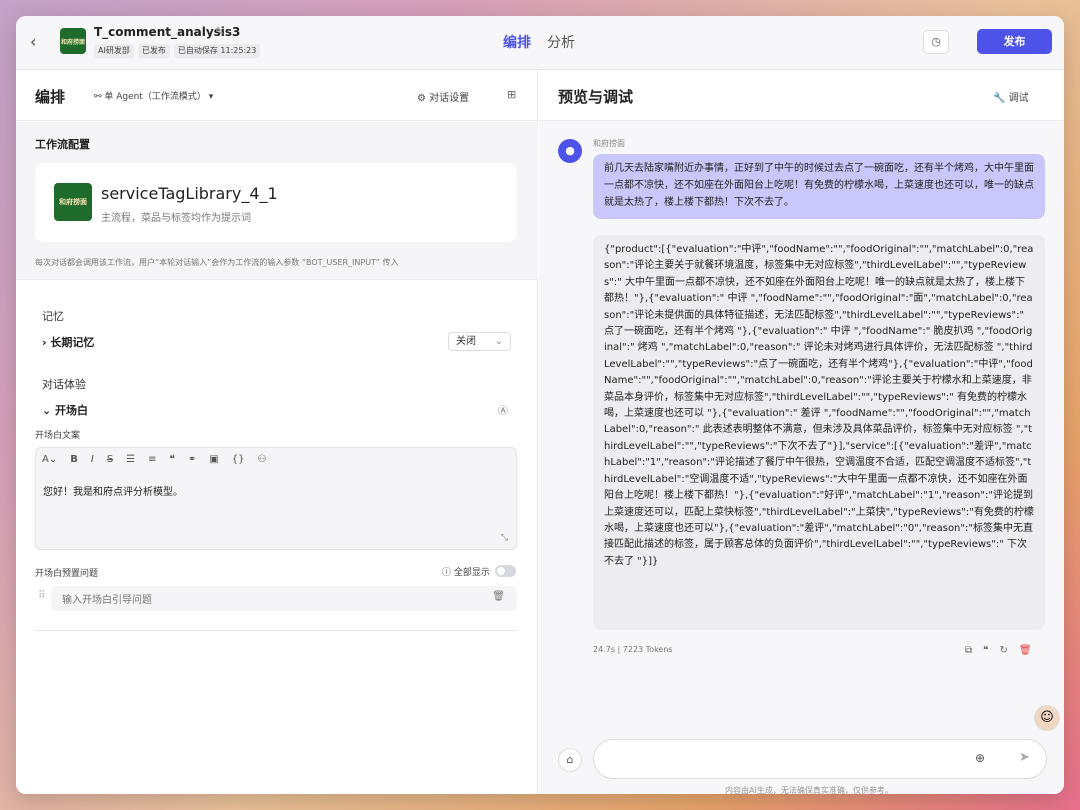  What do you see at coordinates (176, 218) in the screenshot?
I see `workflow-desc: 主流程，菜品与标签均作为提示词` at bounding box center [176, 218].